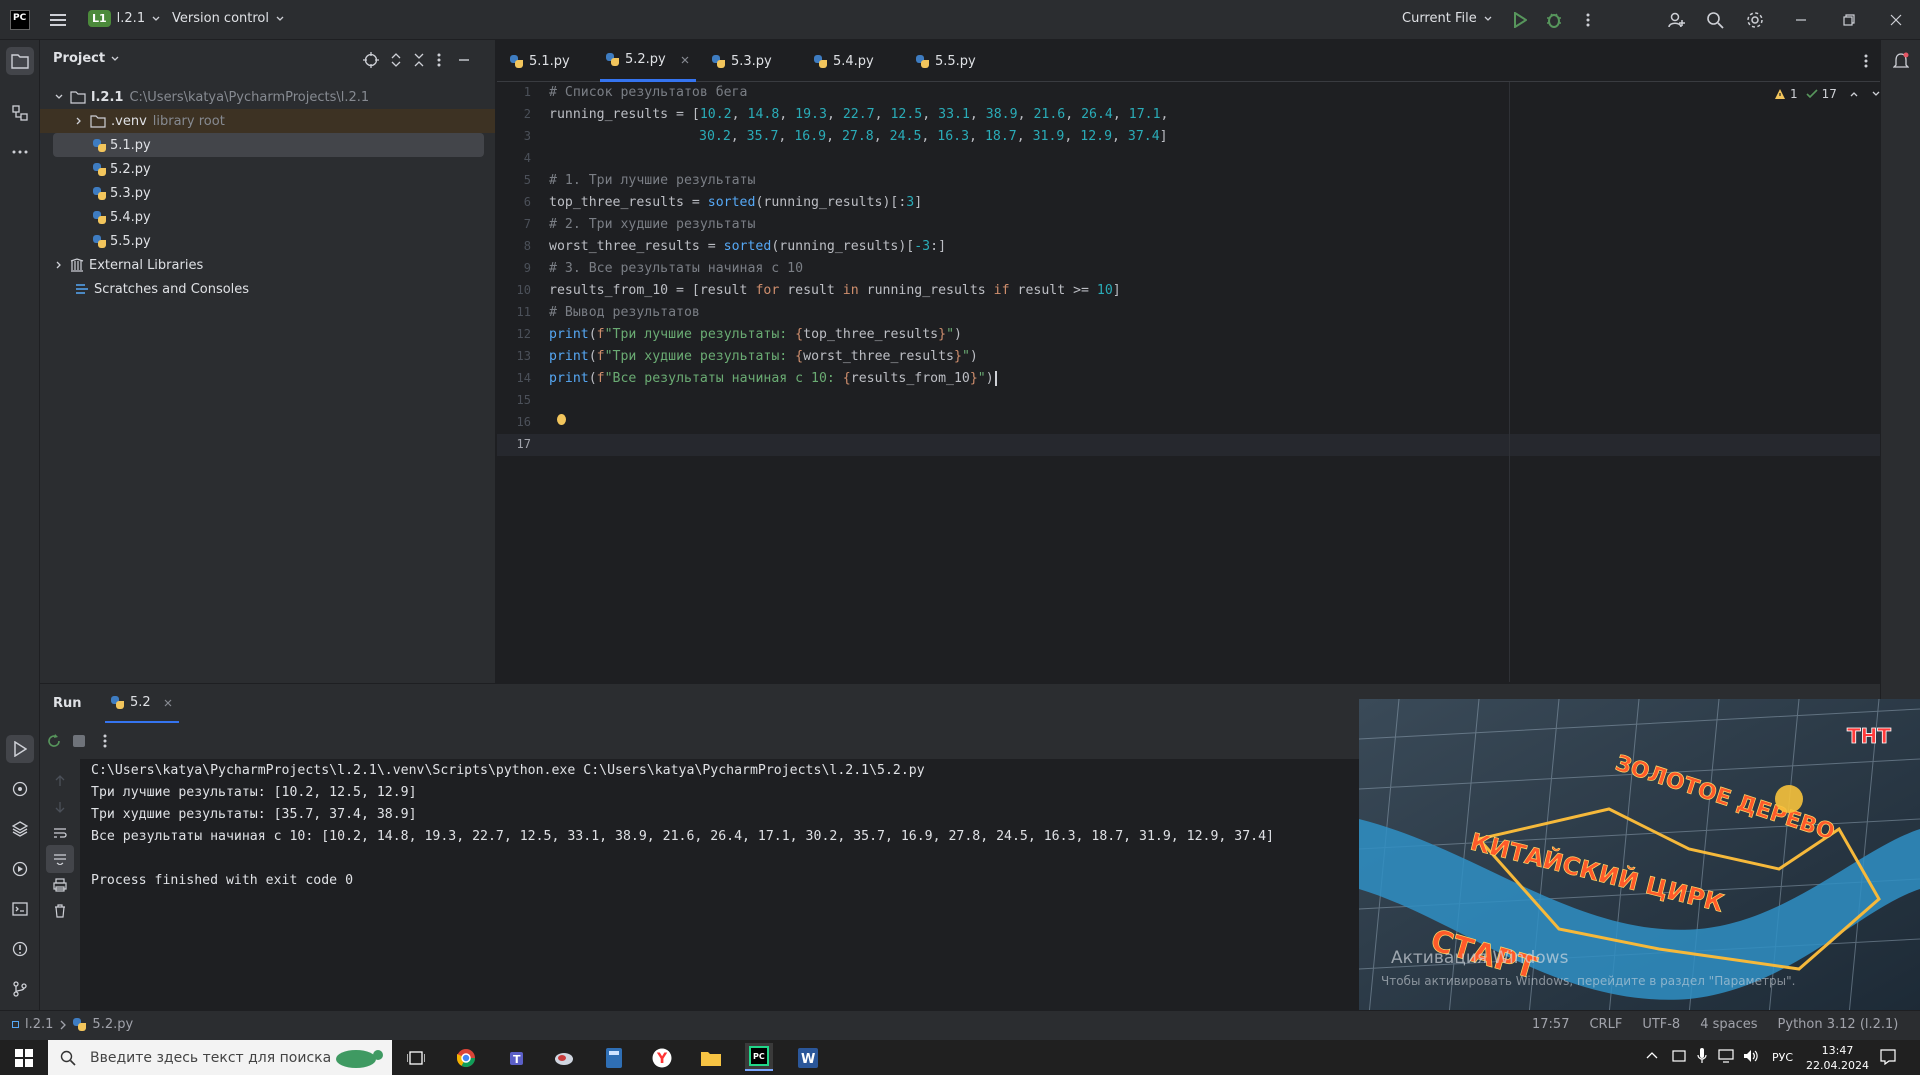  What do you see at coordinates (228, 18) in the screenshot?
I see `version-control-menu: Version control` at bounding box center [228, 18].